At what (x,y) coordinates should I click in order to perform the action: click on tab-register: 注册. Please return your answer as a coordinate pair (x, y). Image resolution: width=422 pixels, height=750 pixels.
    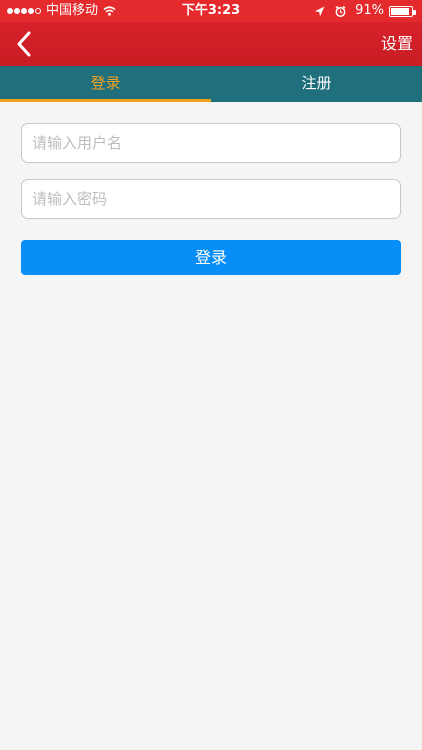
    Looking at the image, I should click on (316, 84).